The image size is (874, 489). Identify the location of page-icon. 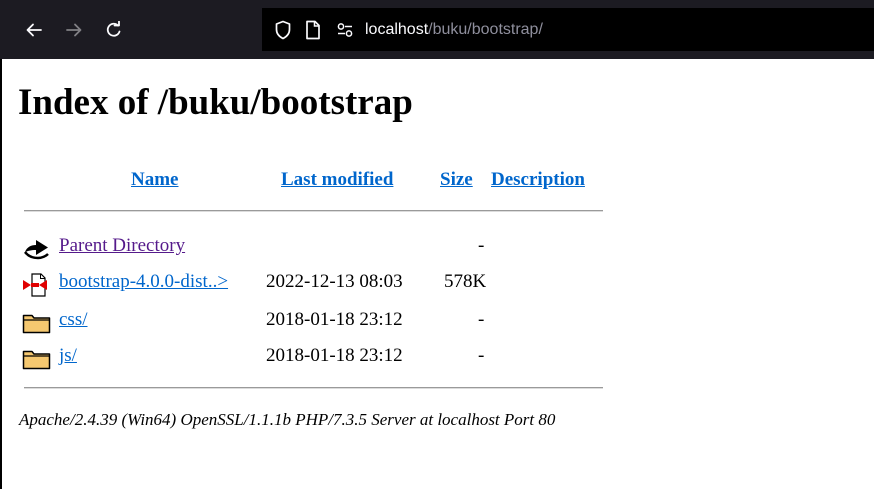
(313, 30).